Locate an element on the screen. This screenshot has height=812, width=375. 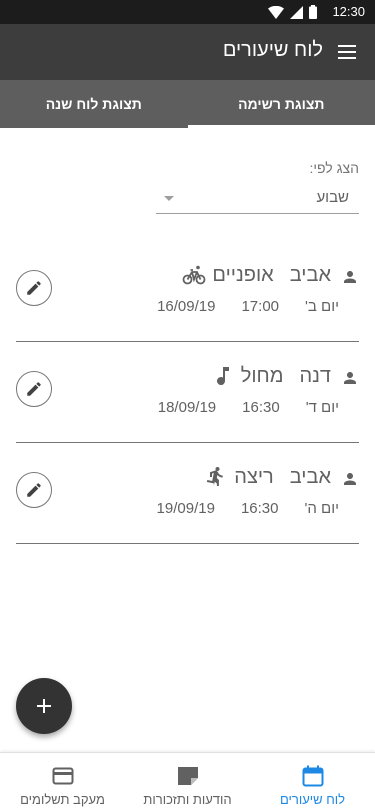
nav-messages-reminders: הודעות ותזכורות is located at coordinates (187, 782).